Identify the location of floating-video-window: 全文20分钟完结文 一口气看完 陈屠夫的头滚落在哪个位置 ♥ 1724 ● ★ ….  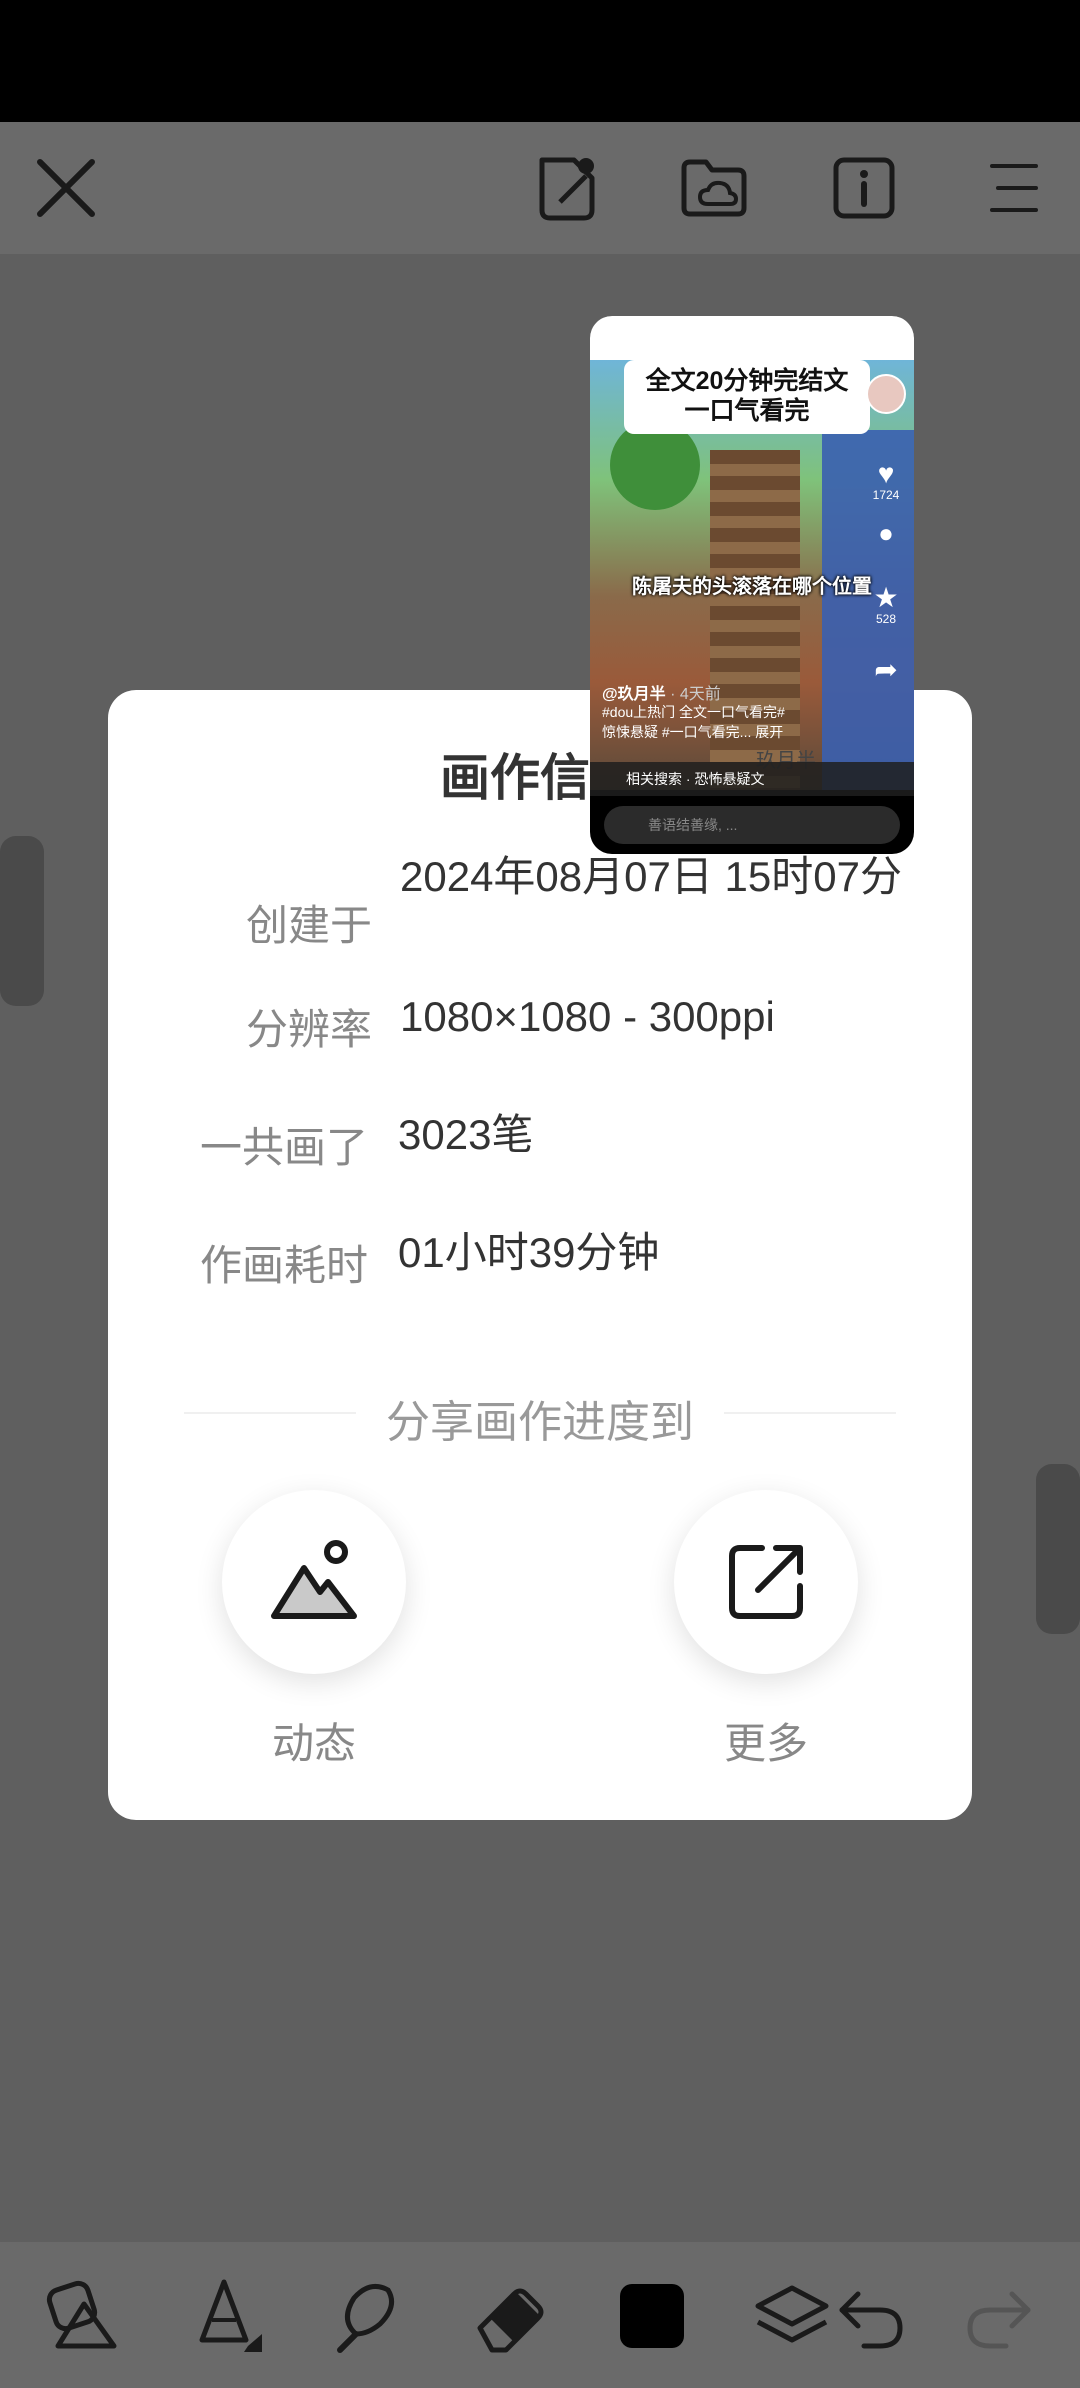
(752, 585).